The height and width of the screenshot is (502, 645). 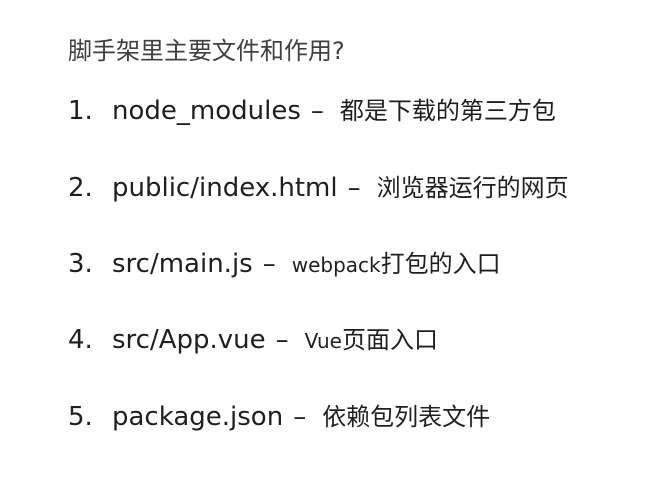 I want to click on item-file: public/index.html, so click(x=225, y=188).